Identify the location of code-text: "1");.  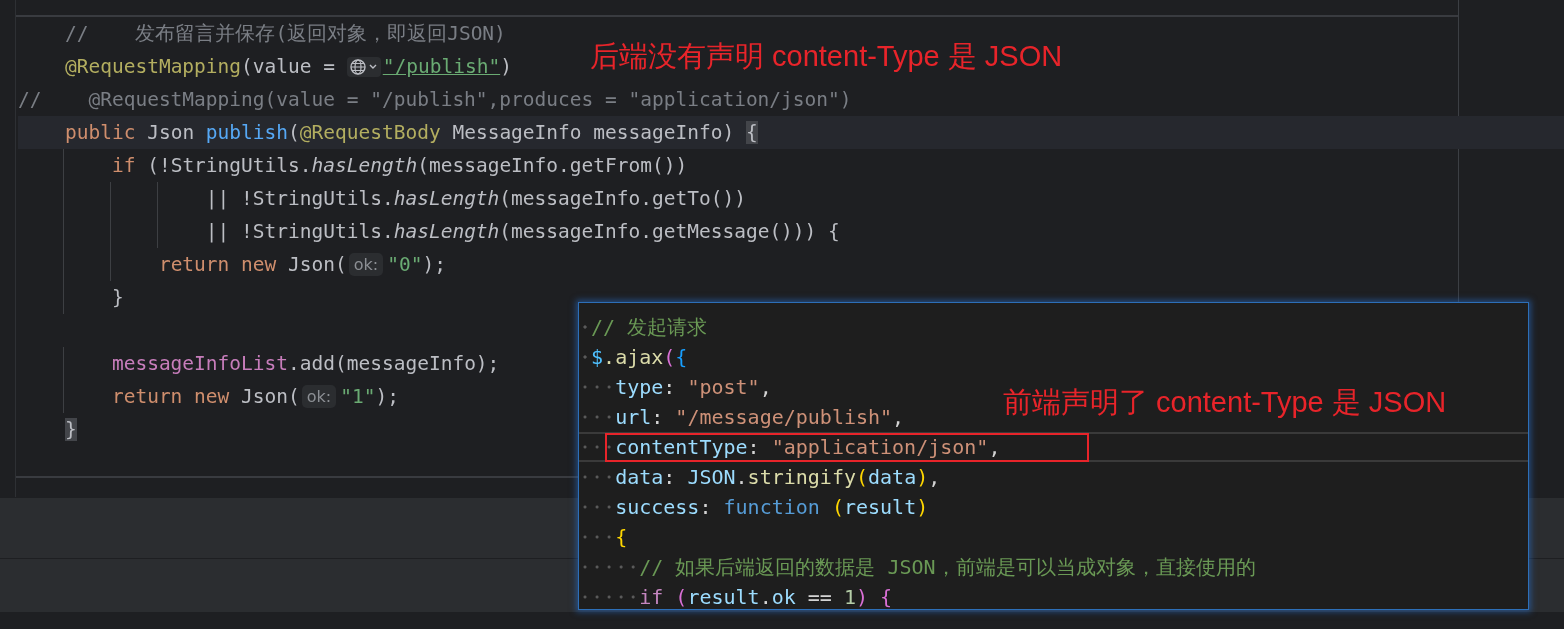
(369, 396).